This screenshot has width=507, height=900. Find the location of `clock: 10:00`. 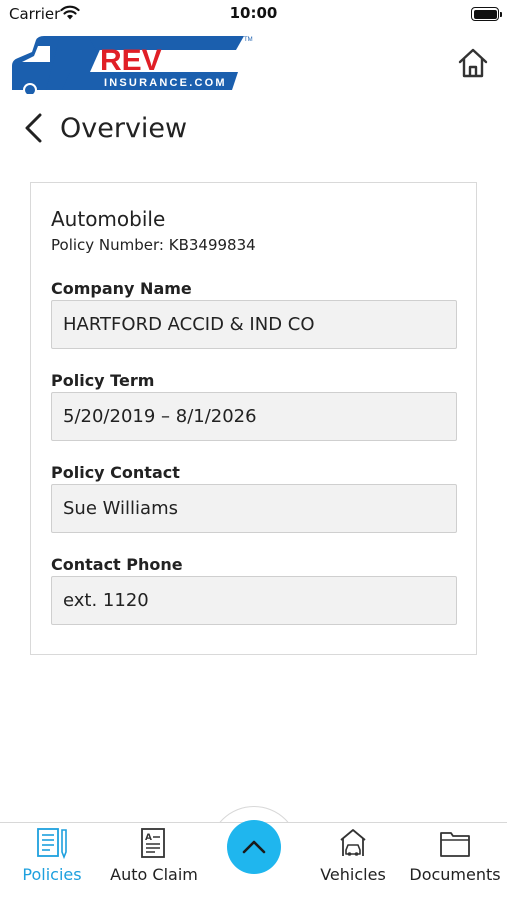

clock: 10:00 is located at coordinates (253, 13).